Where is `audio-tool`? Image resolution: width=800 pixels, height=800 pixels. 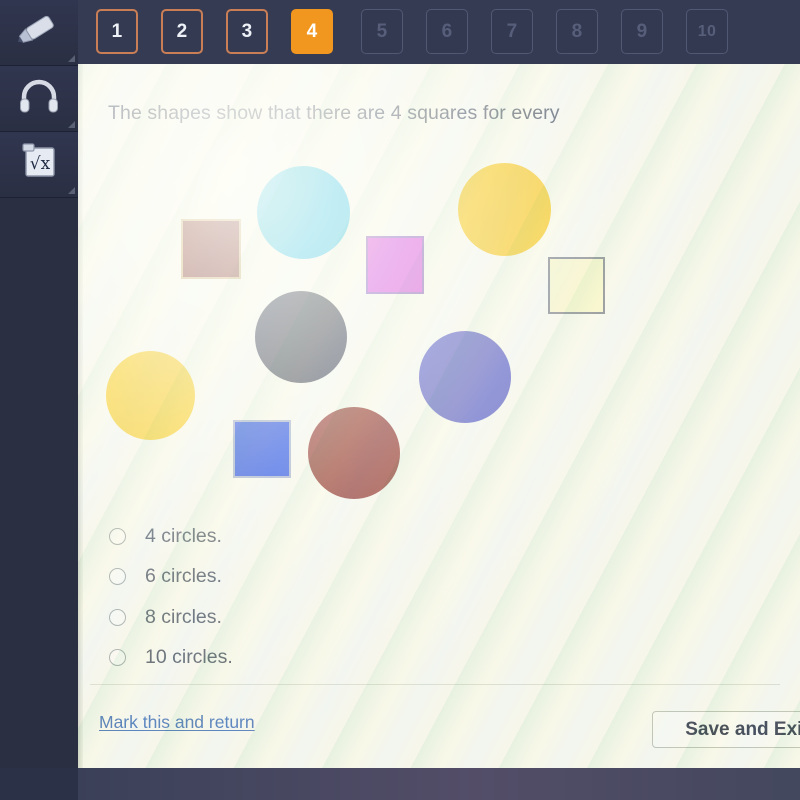 audio-tool is located at coordinates (39, 99).